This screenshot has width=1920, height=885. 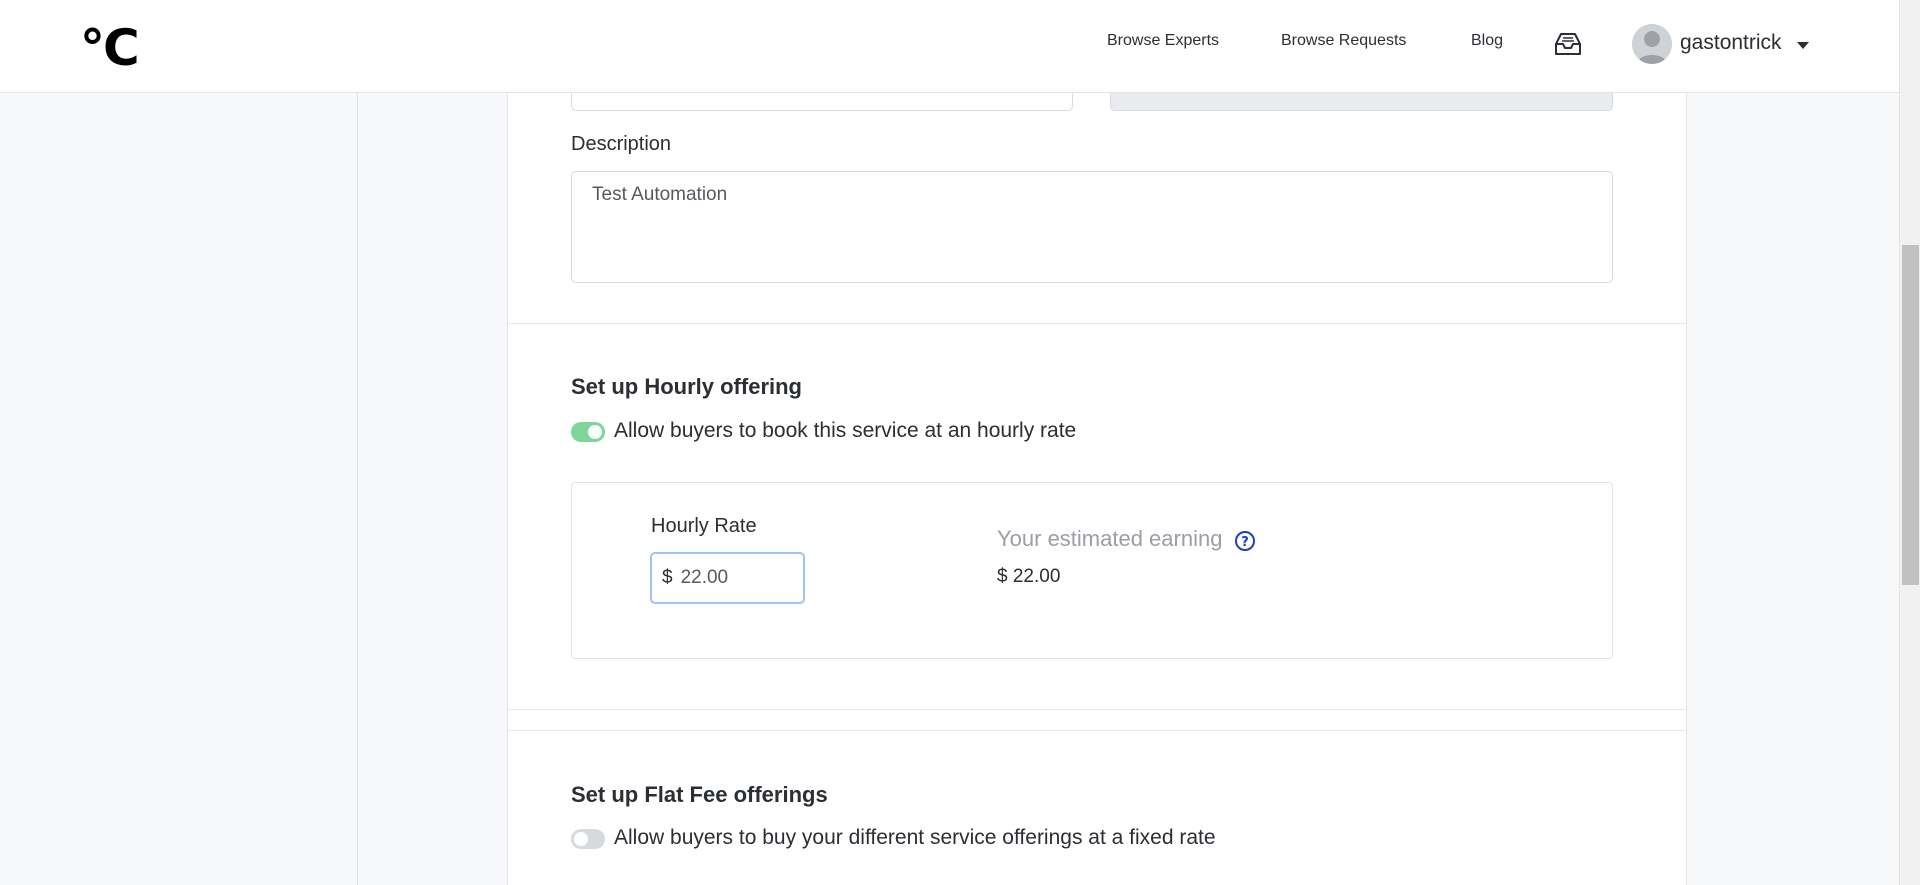 What do you see at coordinates (686, 386) in the screenshot?
I see `hourly-section-title: Set up Hourly offering` at bounding box center [686, 386].